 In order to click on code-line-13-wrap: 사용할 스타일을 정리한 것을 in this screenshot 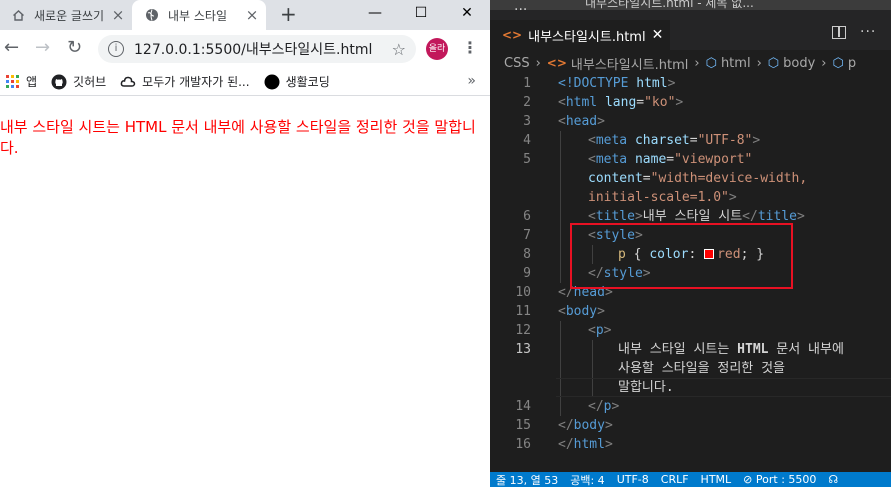, I will do `click(702, 368)`.